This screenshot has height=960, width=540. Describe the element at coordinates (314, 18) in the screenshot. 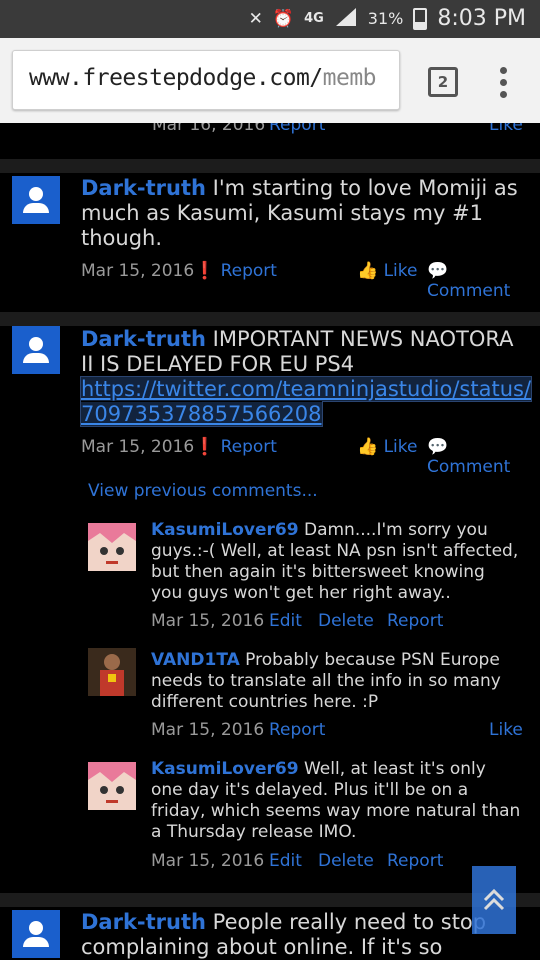

I see `network-type-icon: 4G` at that location.